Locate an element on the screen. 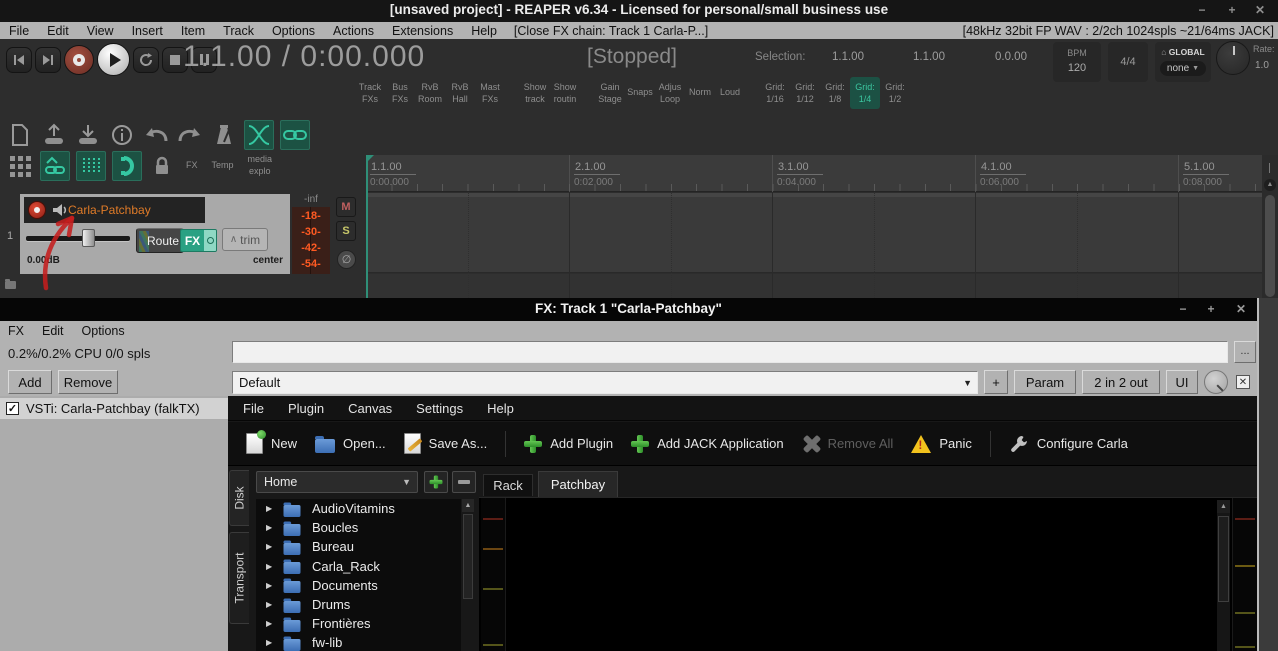 The width and height of the screenshot is (1278, 651). carla-menu-file: File is located at coordinates (253, 408).